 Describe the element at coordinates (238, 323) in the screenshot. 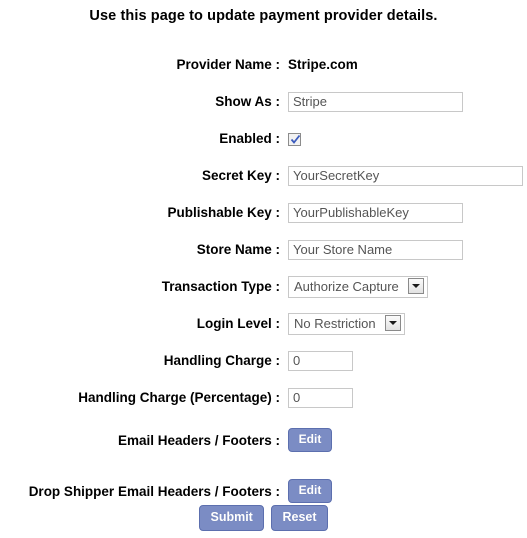

I see `label-login-level: Login Level :` at that location.